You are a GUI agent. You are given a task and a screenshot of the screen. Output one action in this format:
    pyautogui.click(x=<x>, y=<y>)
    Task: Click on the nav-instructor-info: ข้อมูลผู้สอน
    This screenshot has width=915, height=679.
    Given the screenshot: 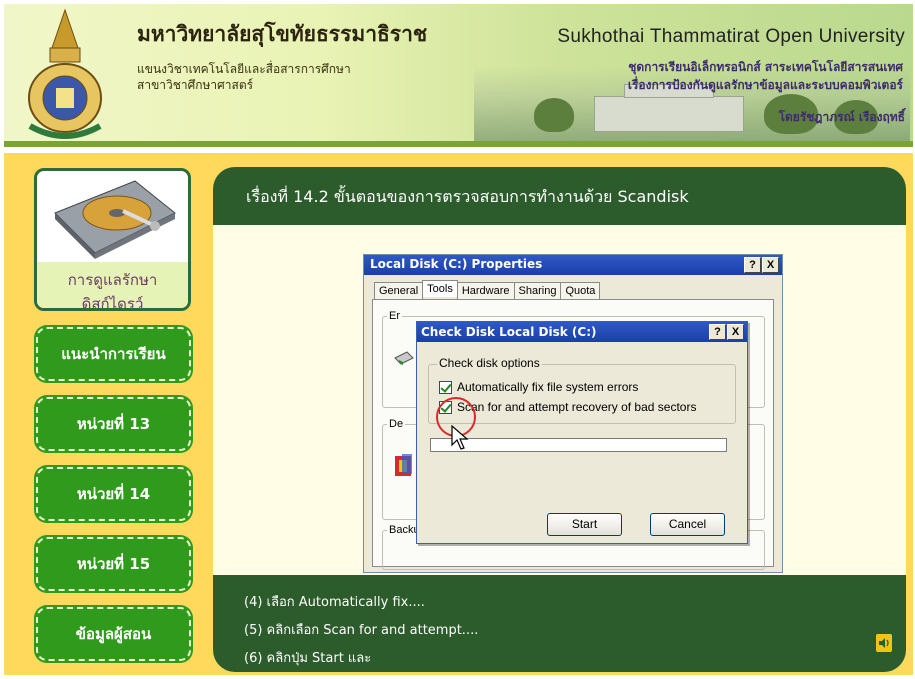 What is the action you would take?
    pyautogui.click(x=113, y=634)
    